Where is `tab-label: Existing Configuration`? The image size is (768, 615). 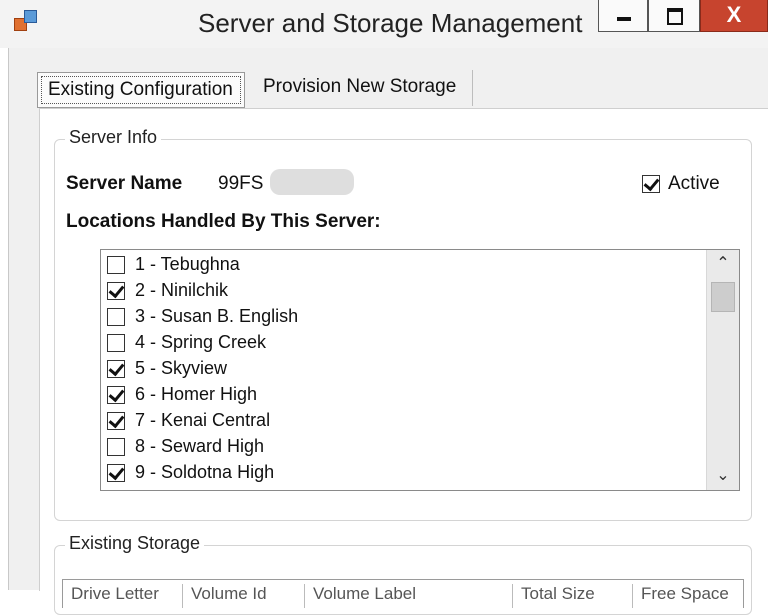
tab-label: Existing Configuration is located at coordinates (140, 89).